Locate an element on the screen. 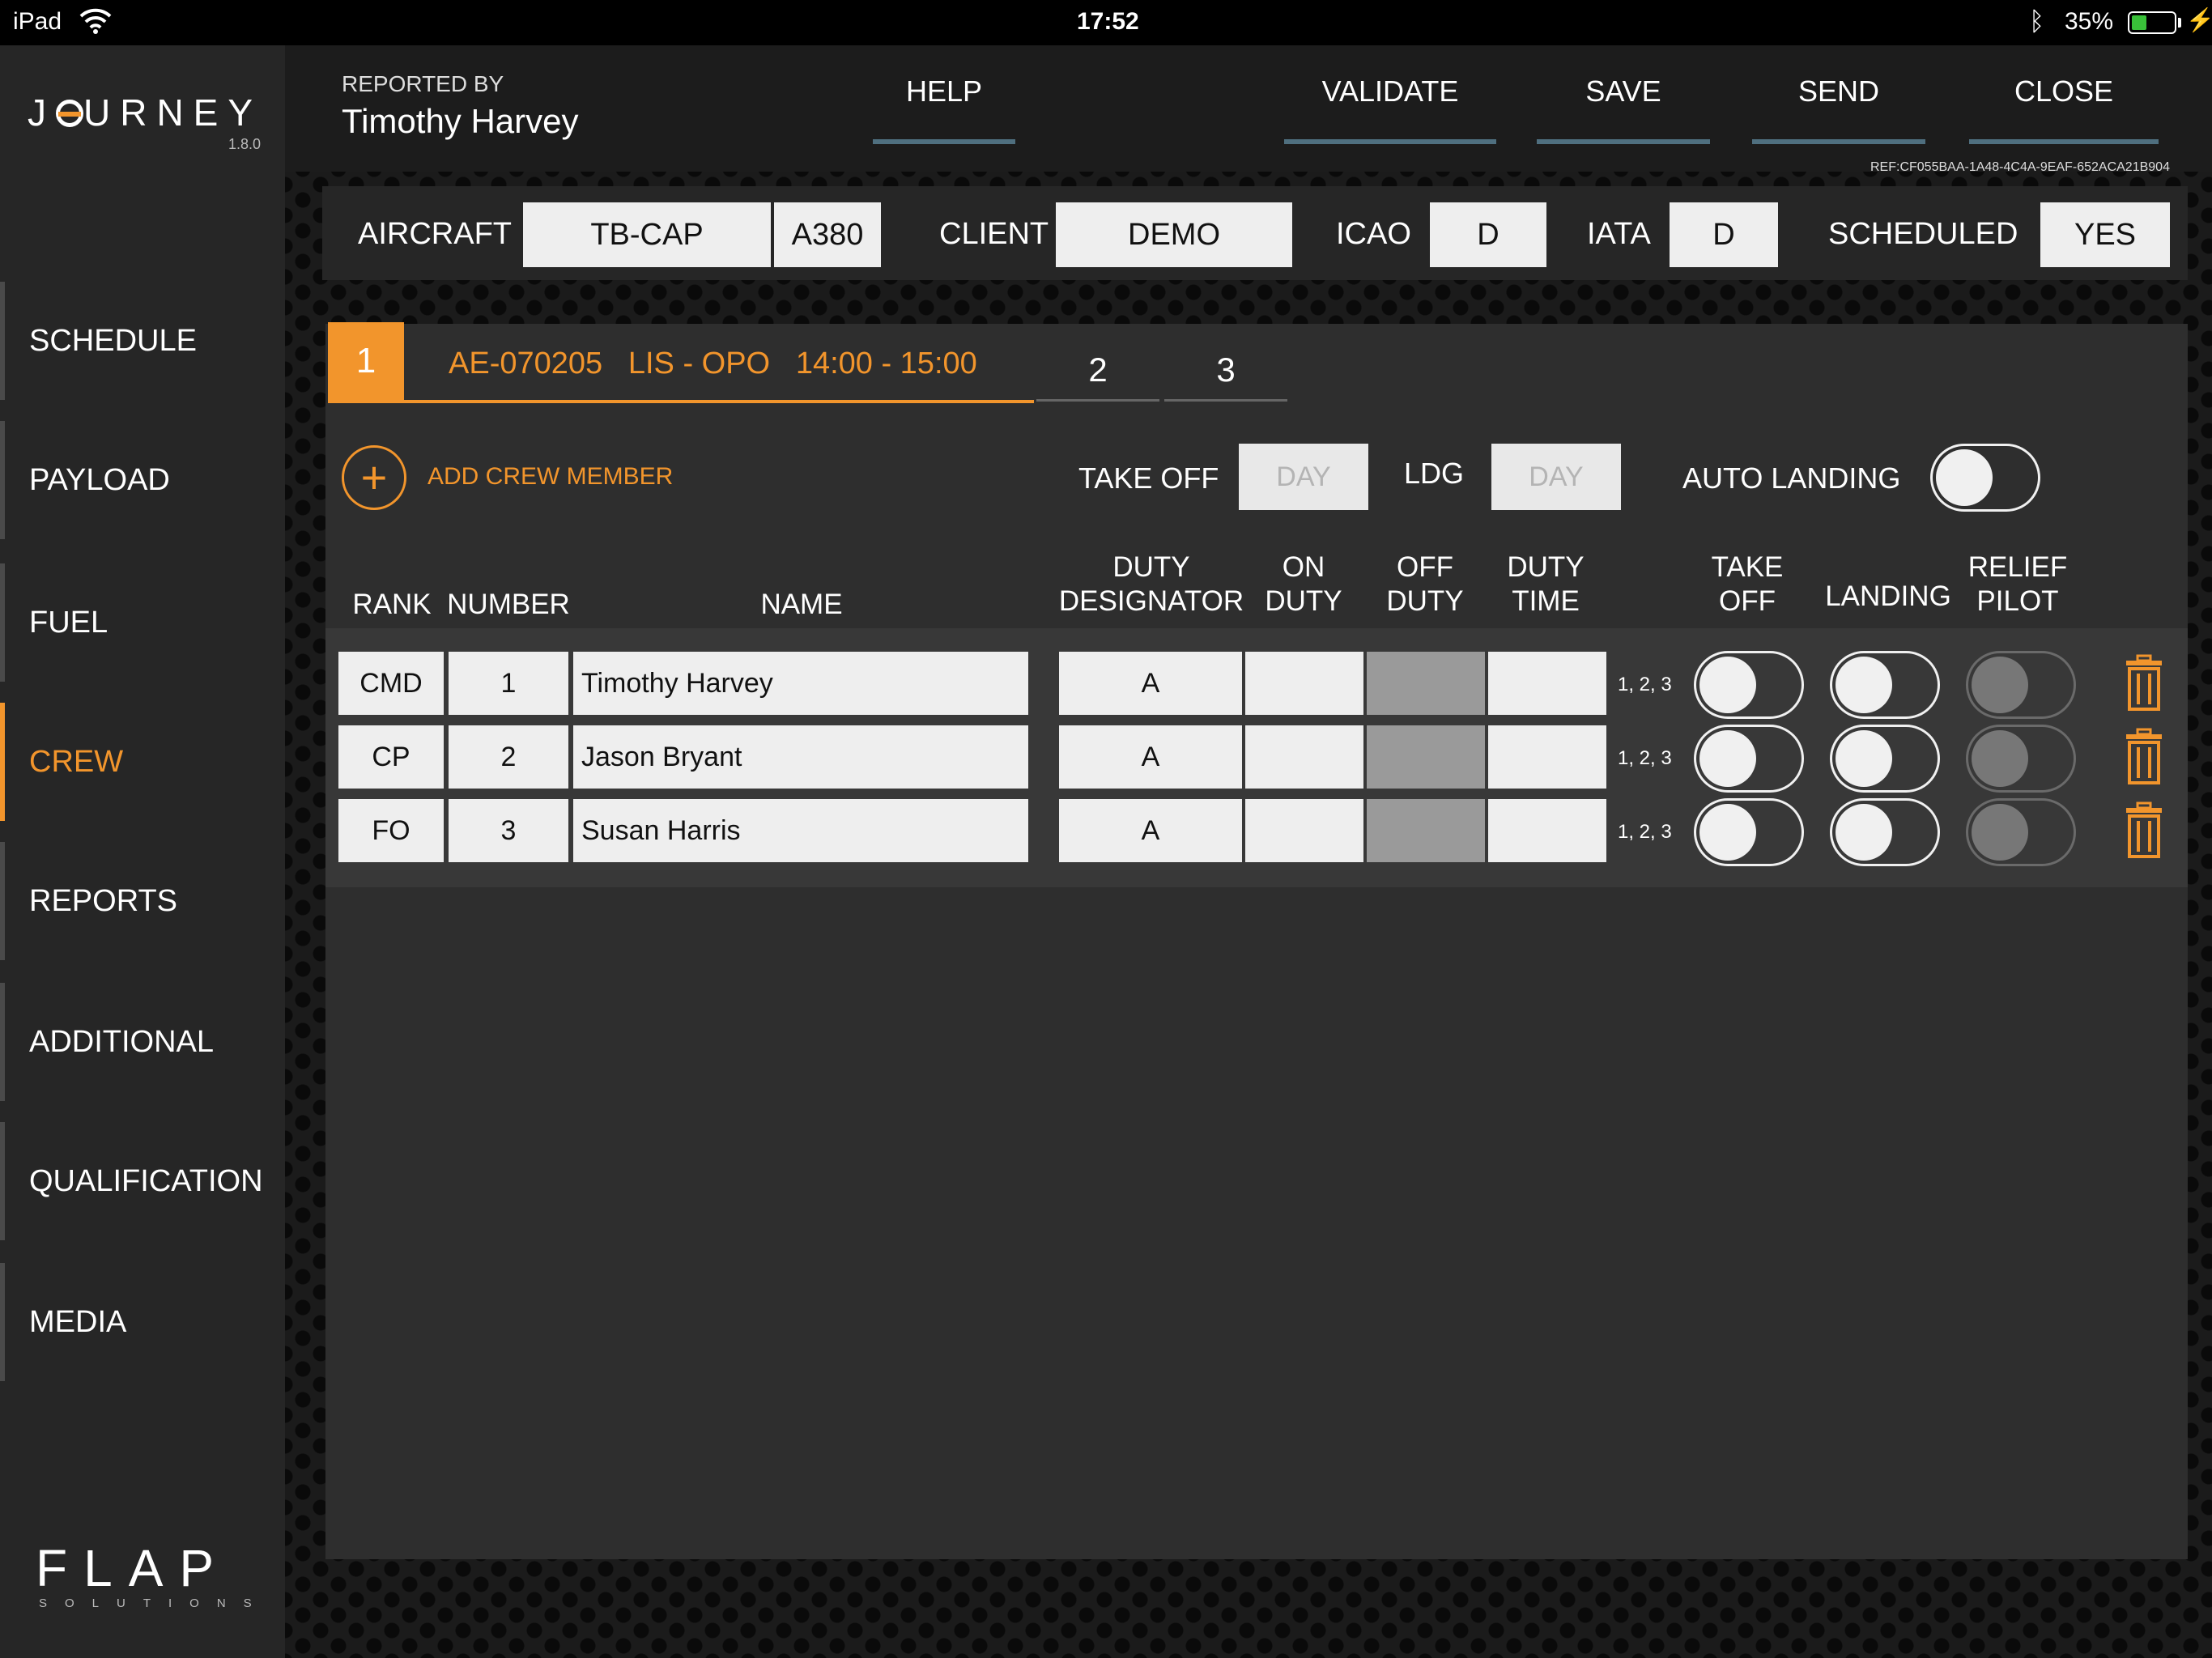  crew-name-field: Susan Harris is located at coordinates (800, 830).